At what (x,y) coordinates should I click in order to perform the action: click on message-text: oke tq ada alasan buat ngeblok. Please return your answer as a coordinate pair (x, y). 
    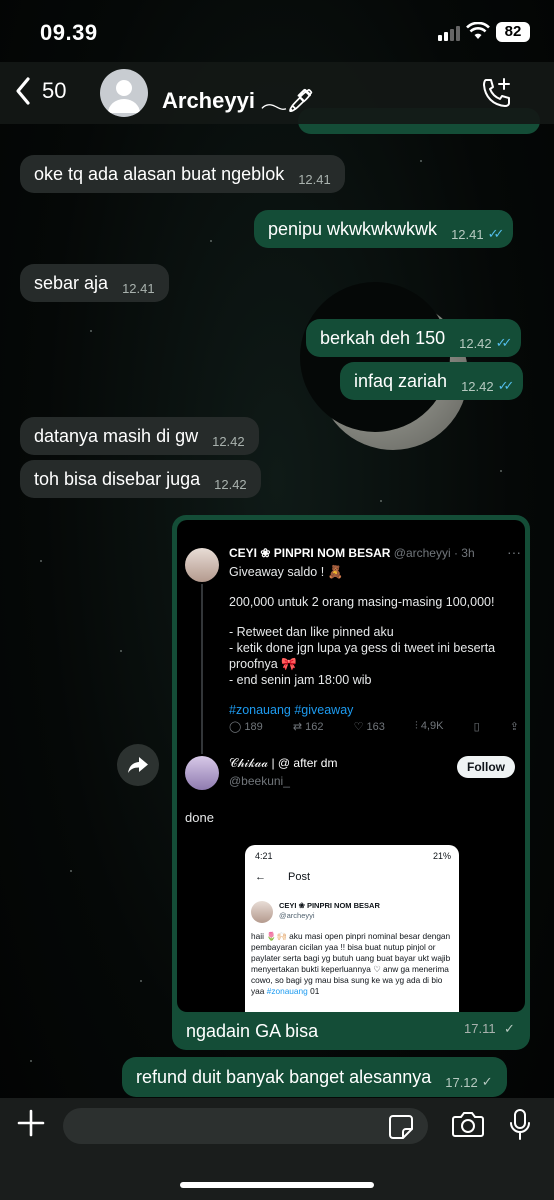
    Looking at the image, I should click on (159, 173).